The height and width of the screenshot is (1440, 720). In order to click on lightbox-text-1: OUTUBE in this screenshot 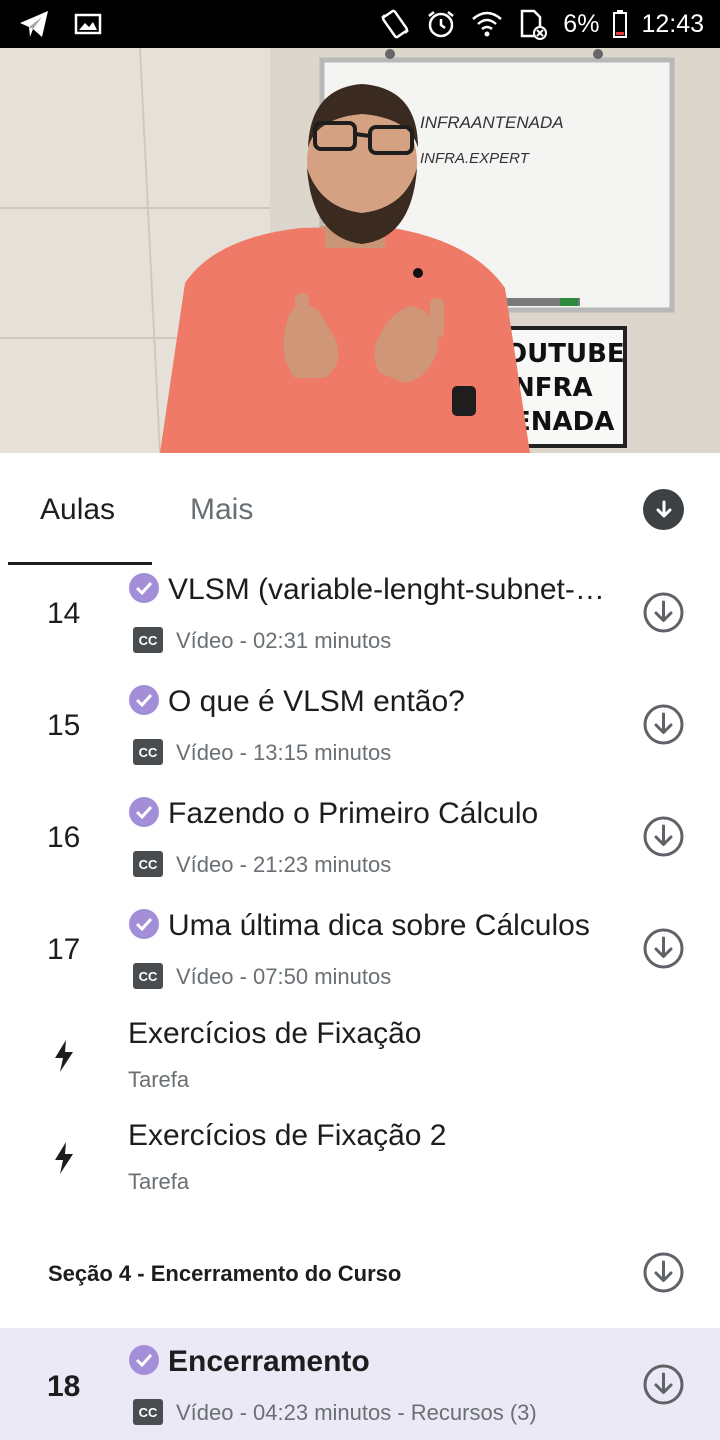, I will do `click(565, 354)`.